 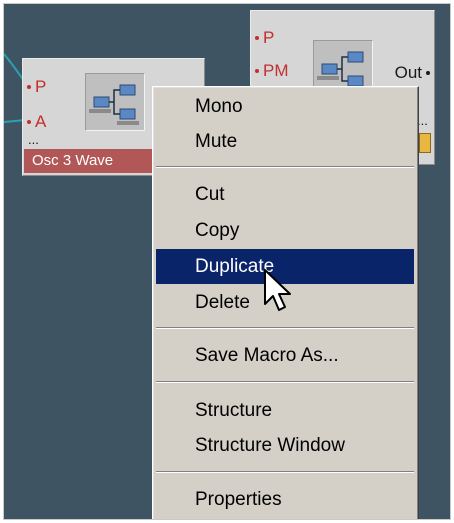 I want to click on module-level-indicator, so click(x=425, y=143).